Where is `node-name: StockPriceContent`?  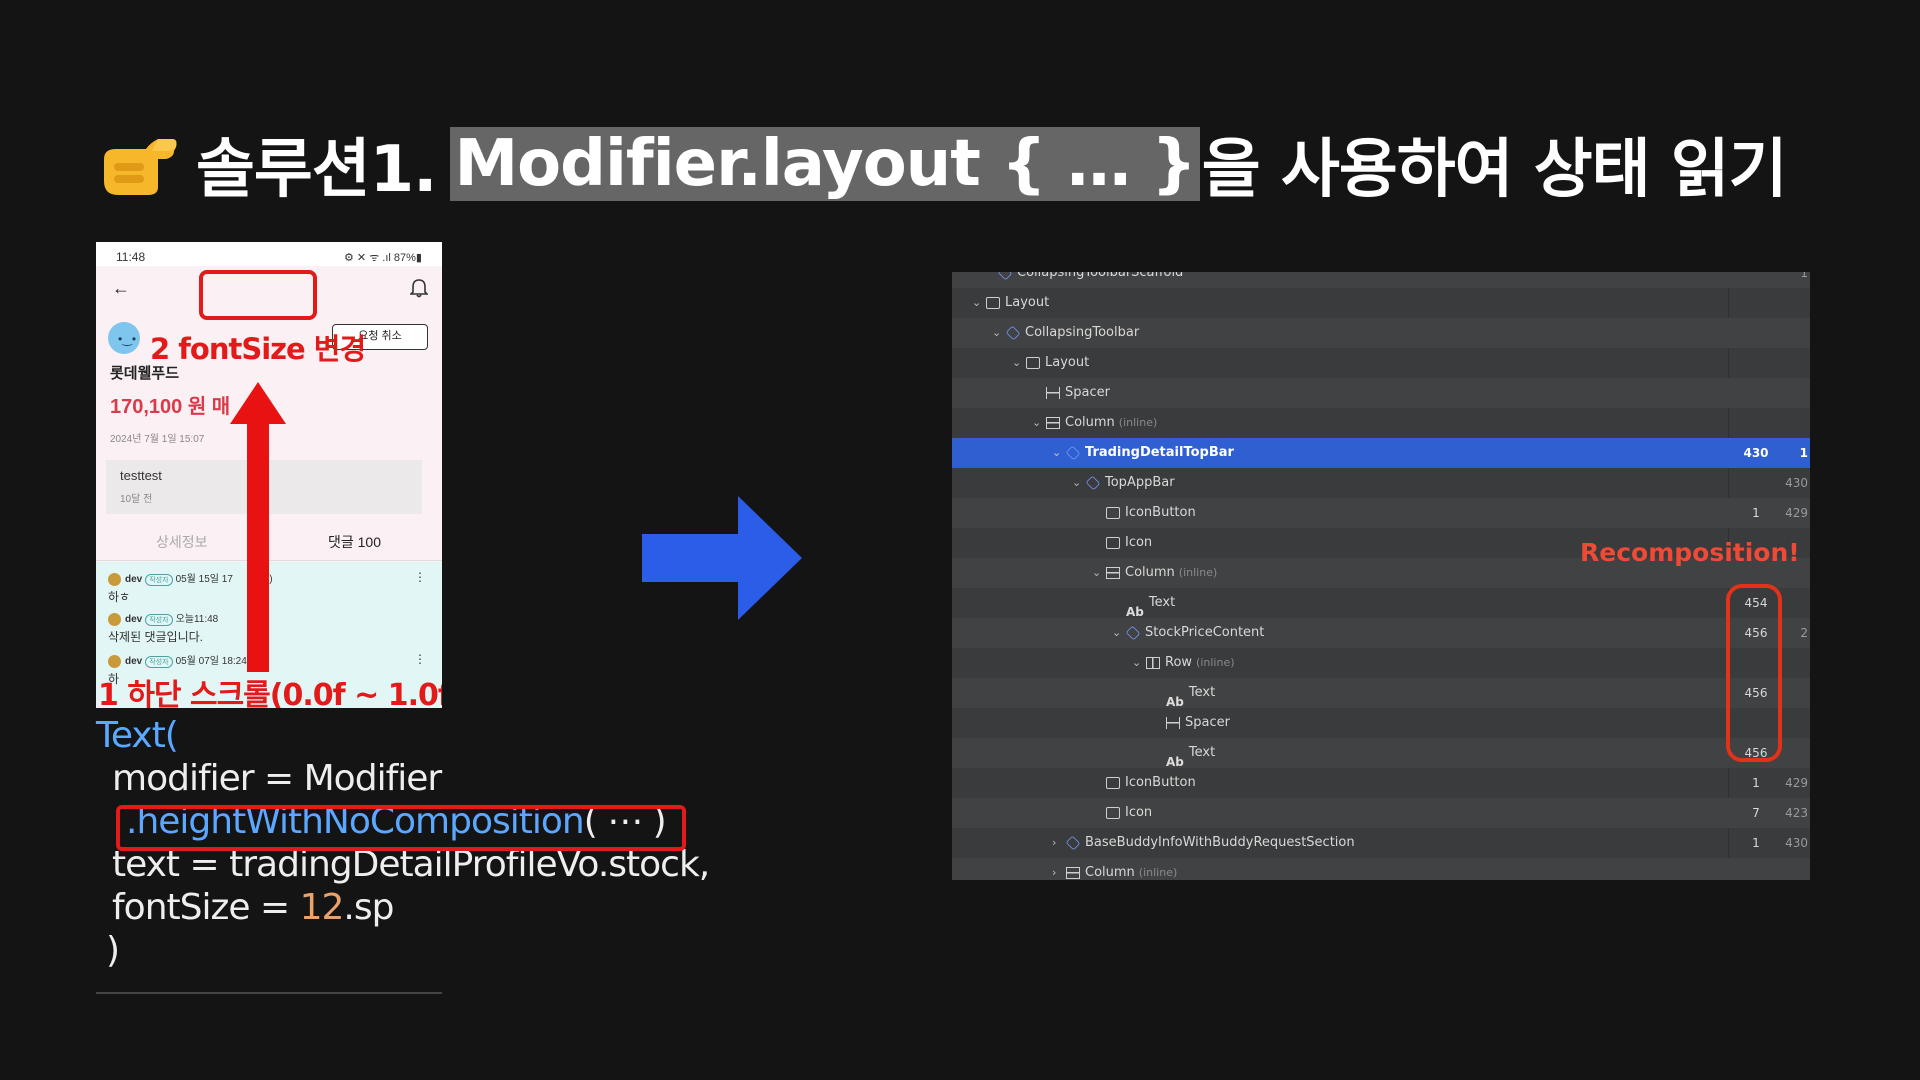 node-name: StockPriceContent is located at coordinates (1205, 632).